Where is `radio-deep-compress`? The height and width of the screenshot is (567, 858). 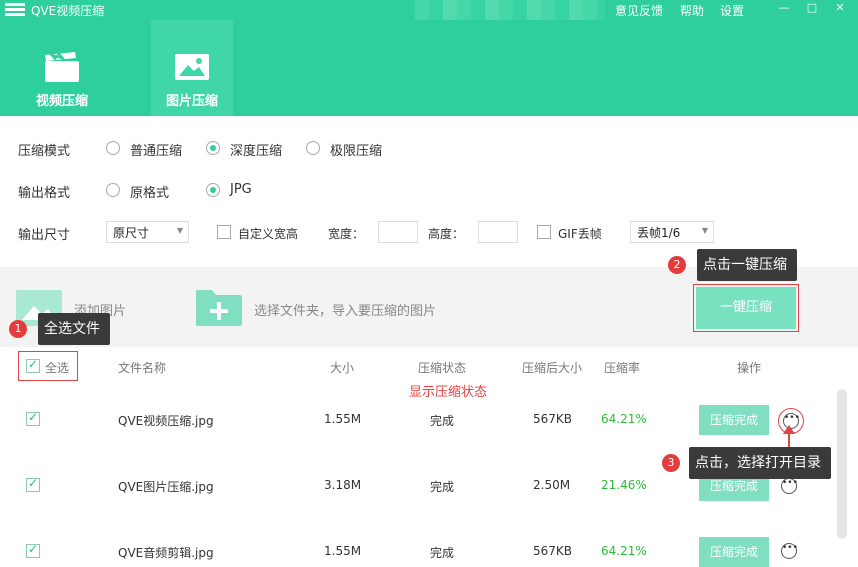 radio-deep-compress is located at coordinates (213, 148).